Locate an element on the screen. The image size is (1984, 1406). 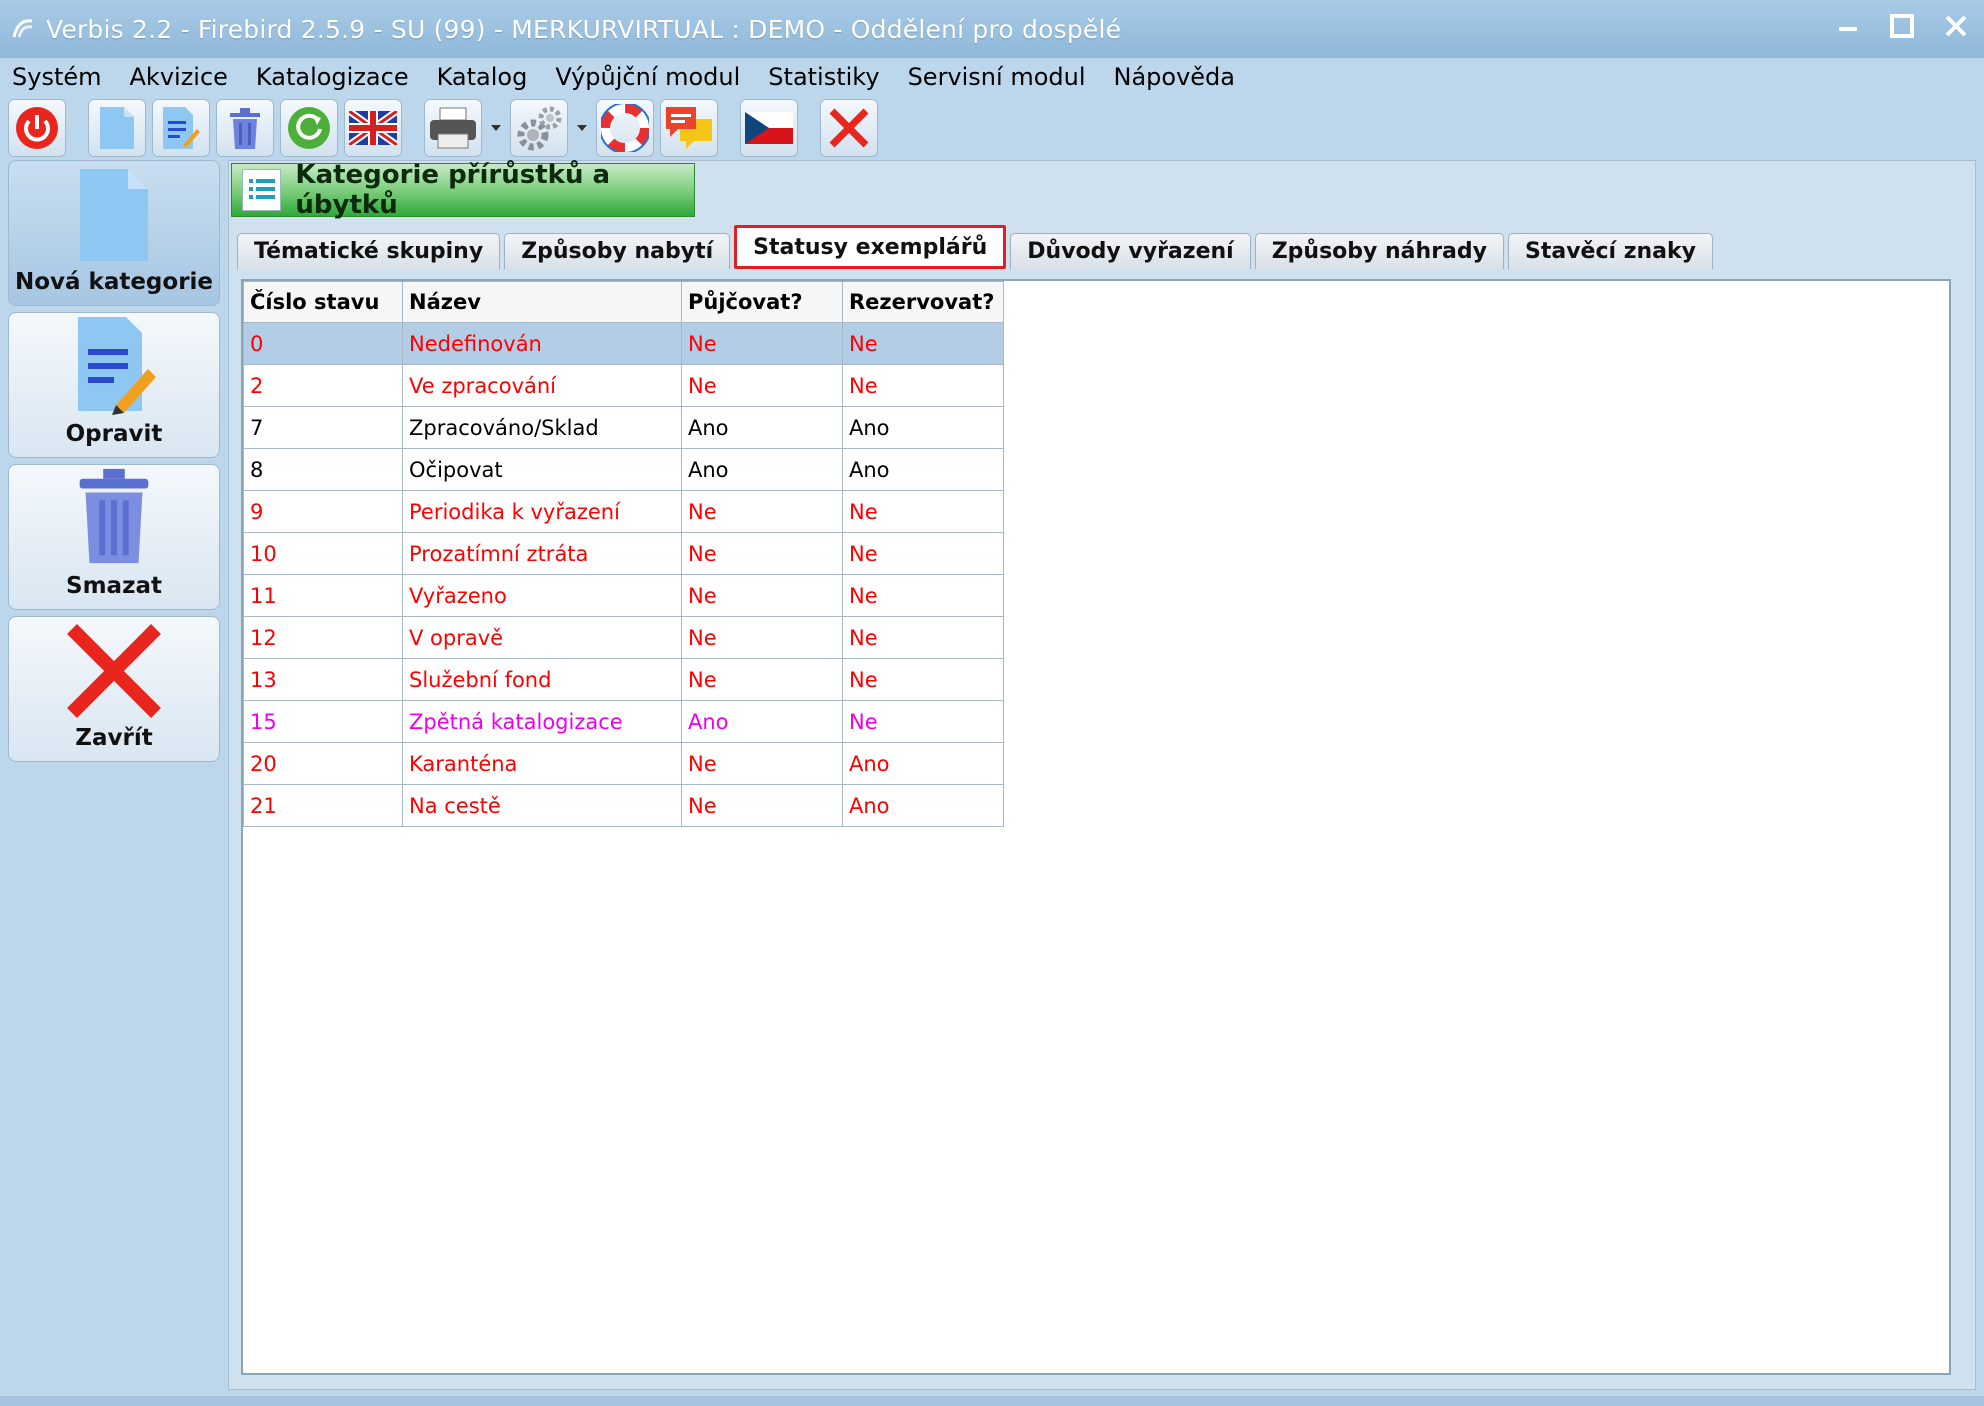
minimize-button is located at coordinates (1848, 26).